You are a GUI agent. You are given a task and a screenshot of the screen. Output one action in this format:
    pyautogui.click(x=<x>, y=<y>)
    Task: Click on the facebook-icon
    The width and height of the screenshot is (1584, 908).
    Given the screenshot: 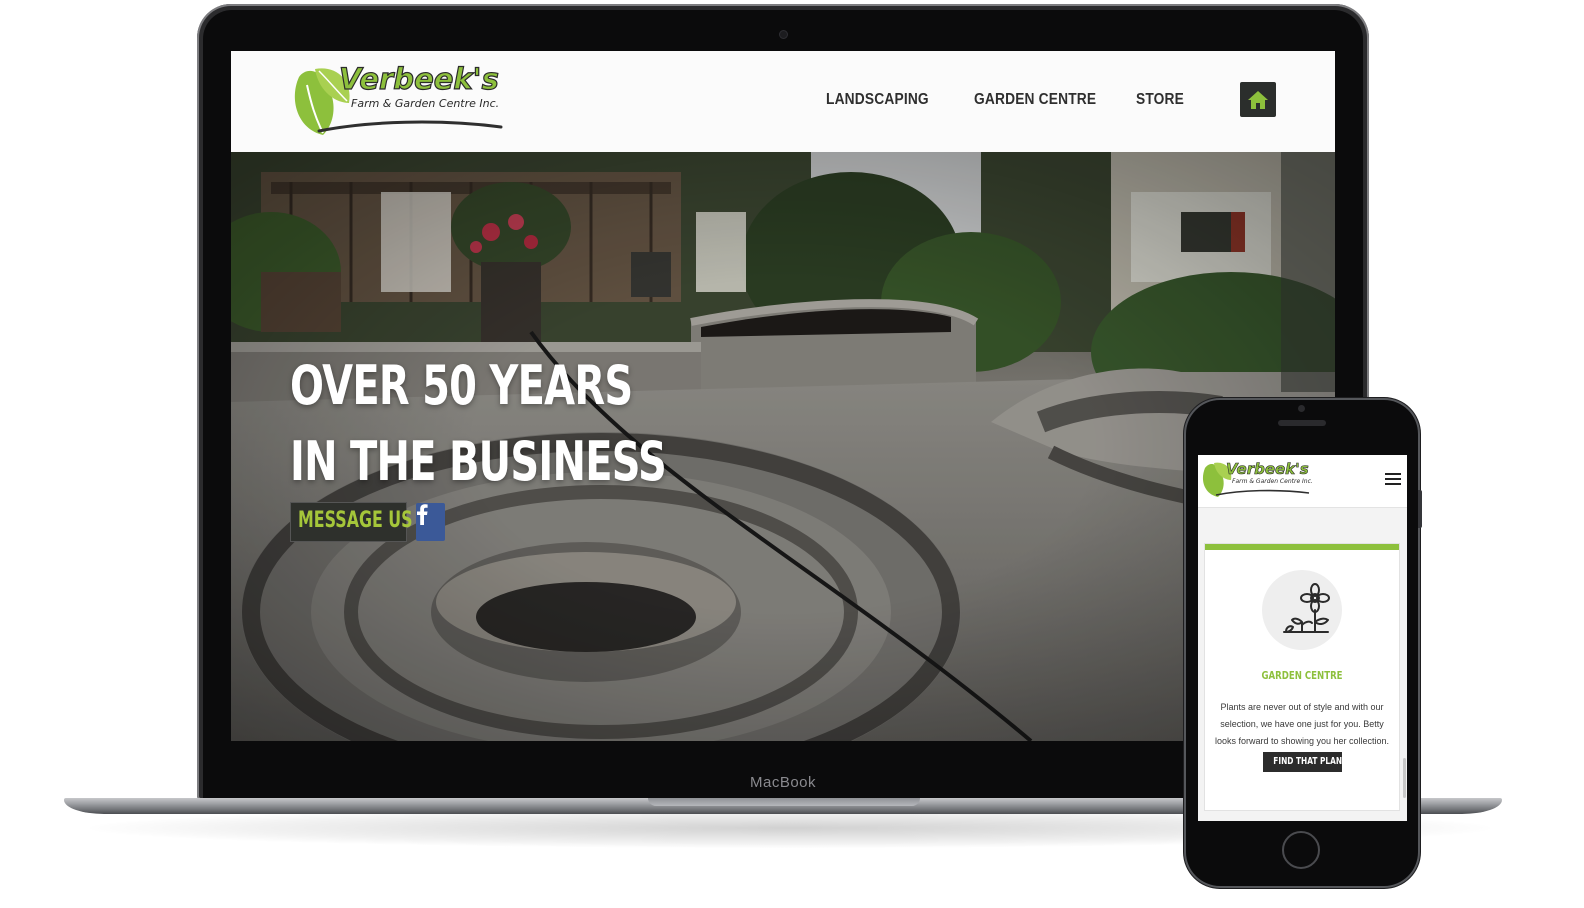 What is the action you would take?
    pyautogui.click(x=422, y=514)
    